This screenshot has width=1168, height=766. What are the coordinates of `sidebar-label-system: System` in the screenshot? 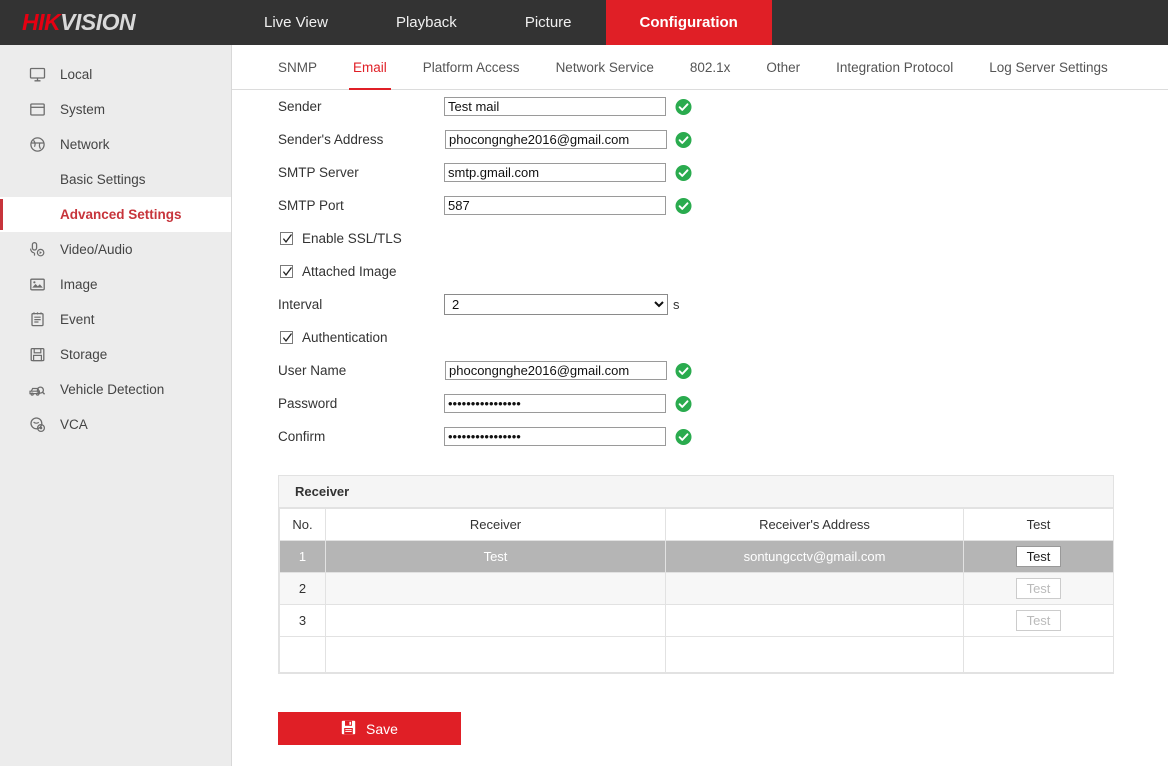 It's located at (83, 109).